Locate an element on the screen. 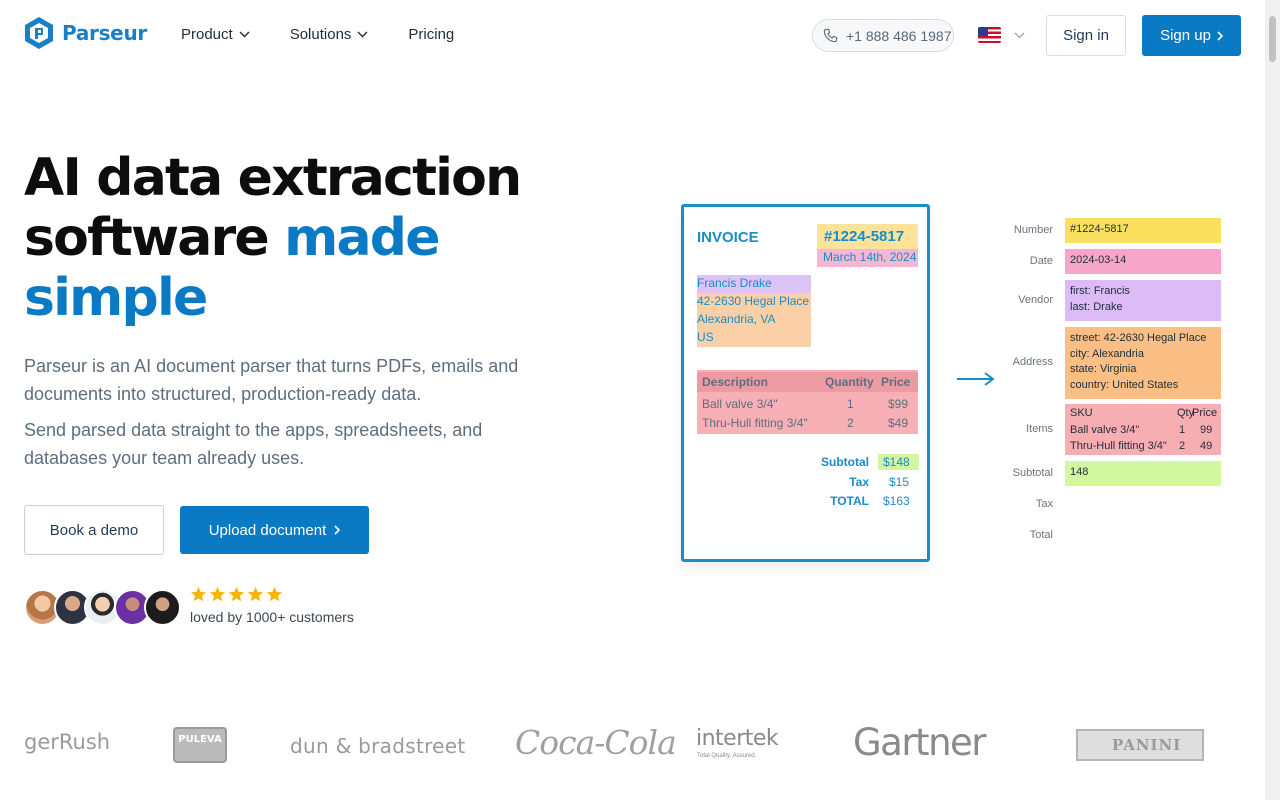 Image resolution: width=1280 pixels, height=800 pixels. field-label-address: Address is located at coordinates (1032, 362).